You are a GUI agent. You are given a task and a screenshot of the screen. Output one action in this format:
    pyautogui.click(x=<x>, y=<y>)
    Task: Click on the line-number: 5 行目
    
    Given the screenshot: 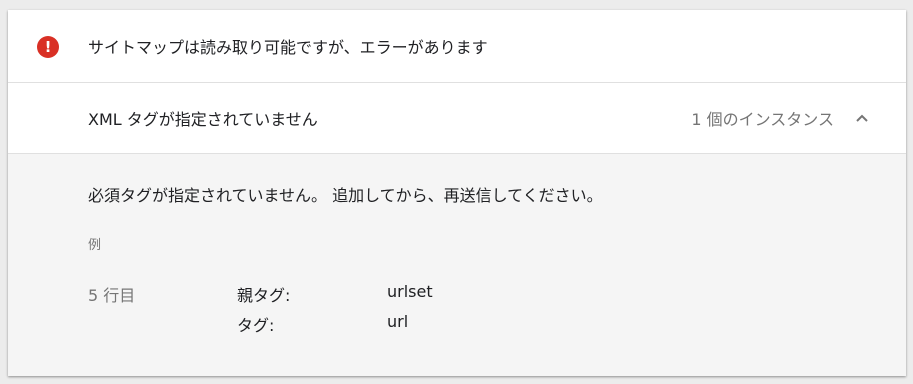 What is the action you would take?
    pyautogui.click(x=112, y=295)
    